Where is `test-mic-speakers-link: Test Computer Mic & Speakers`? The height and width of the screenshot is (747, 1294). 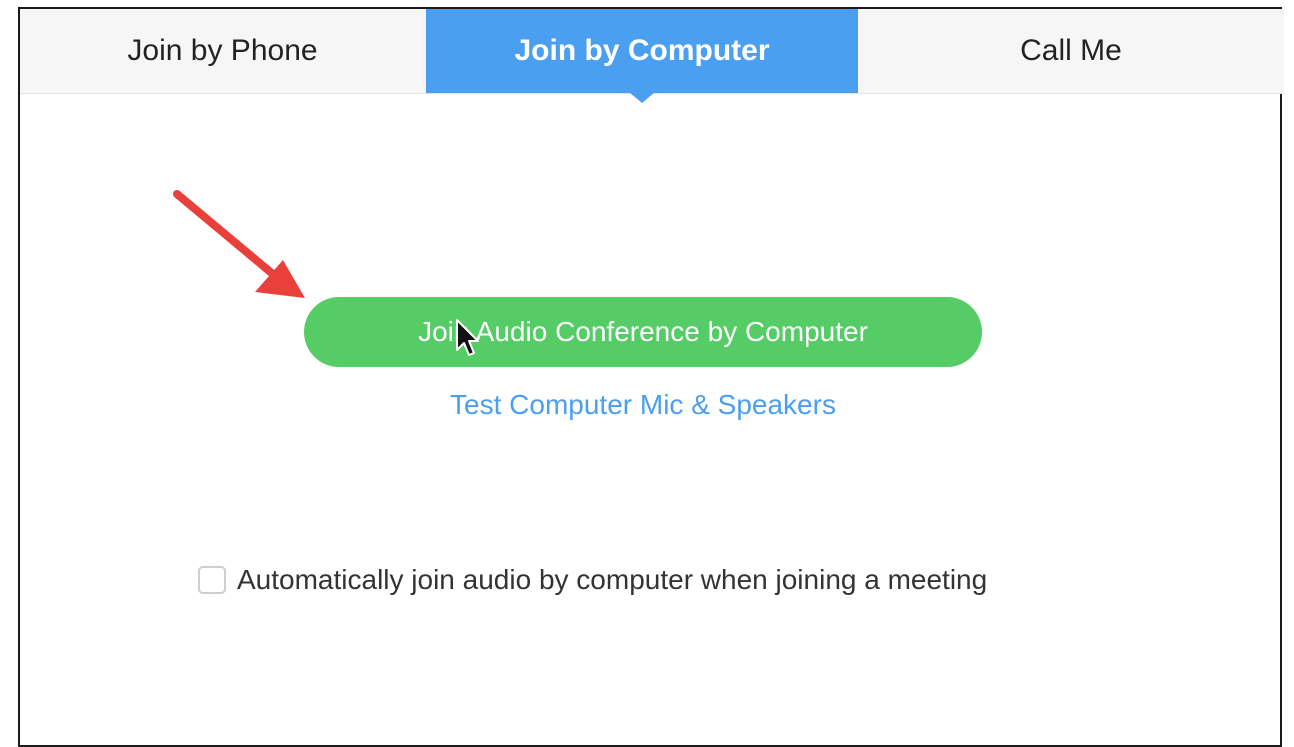 test-mic-speakers-link: Test Computer Mic & Speakers is located at coordinates (643, 405).